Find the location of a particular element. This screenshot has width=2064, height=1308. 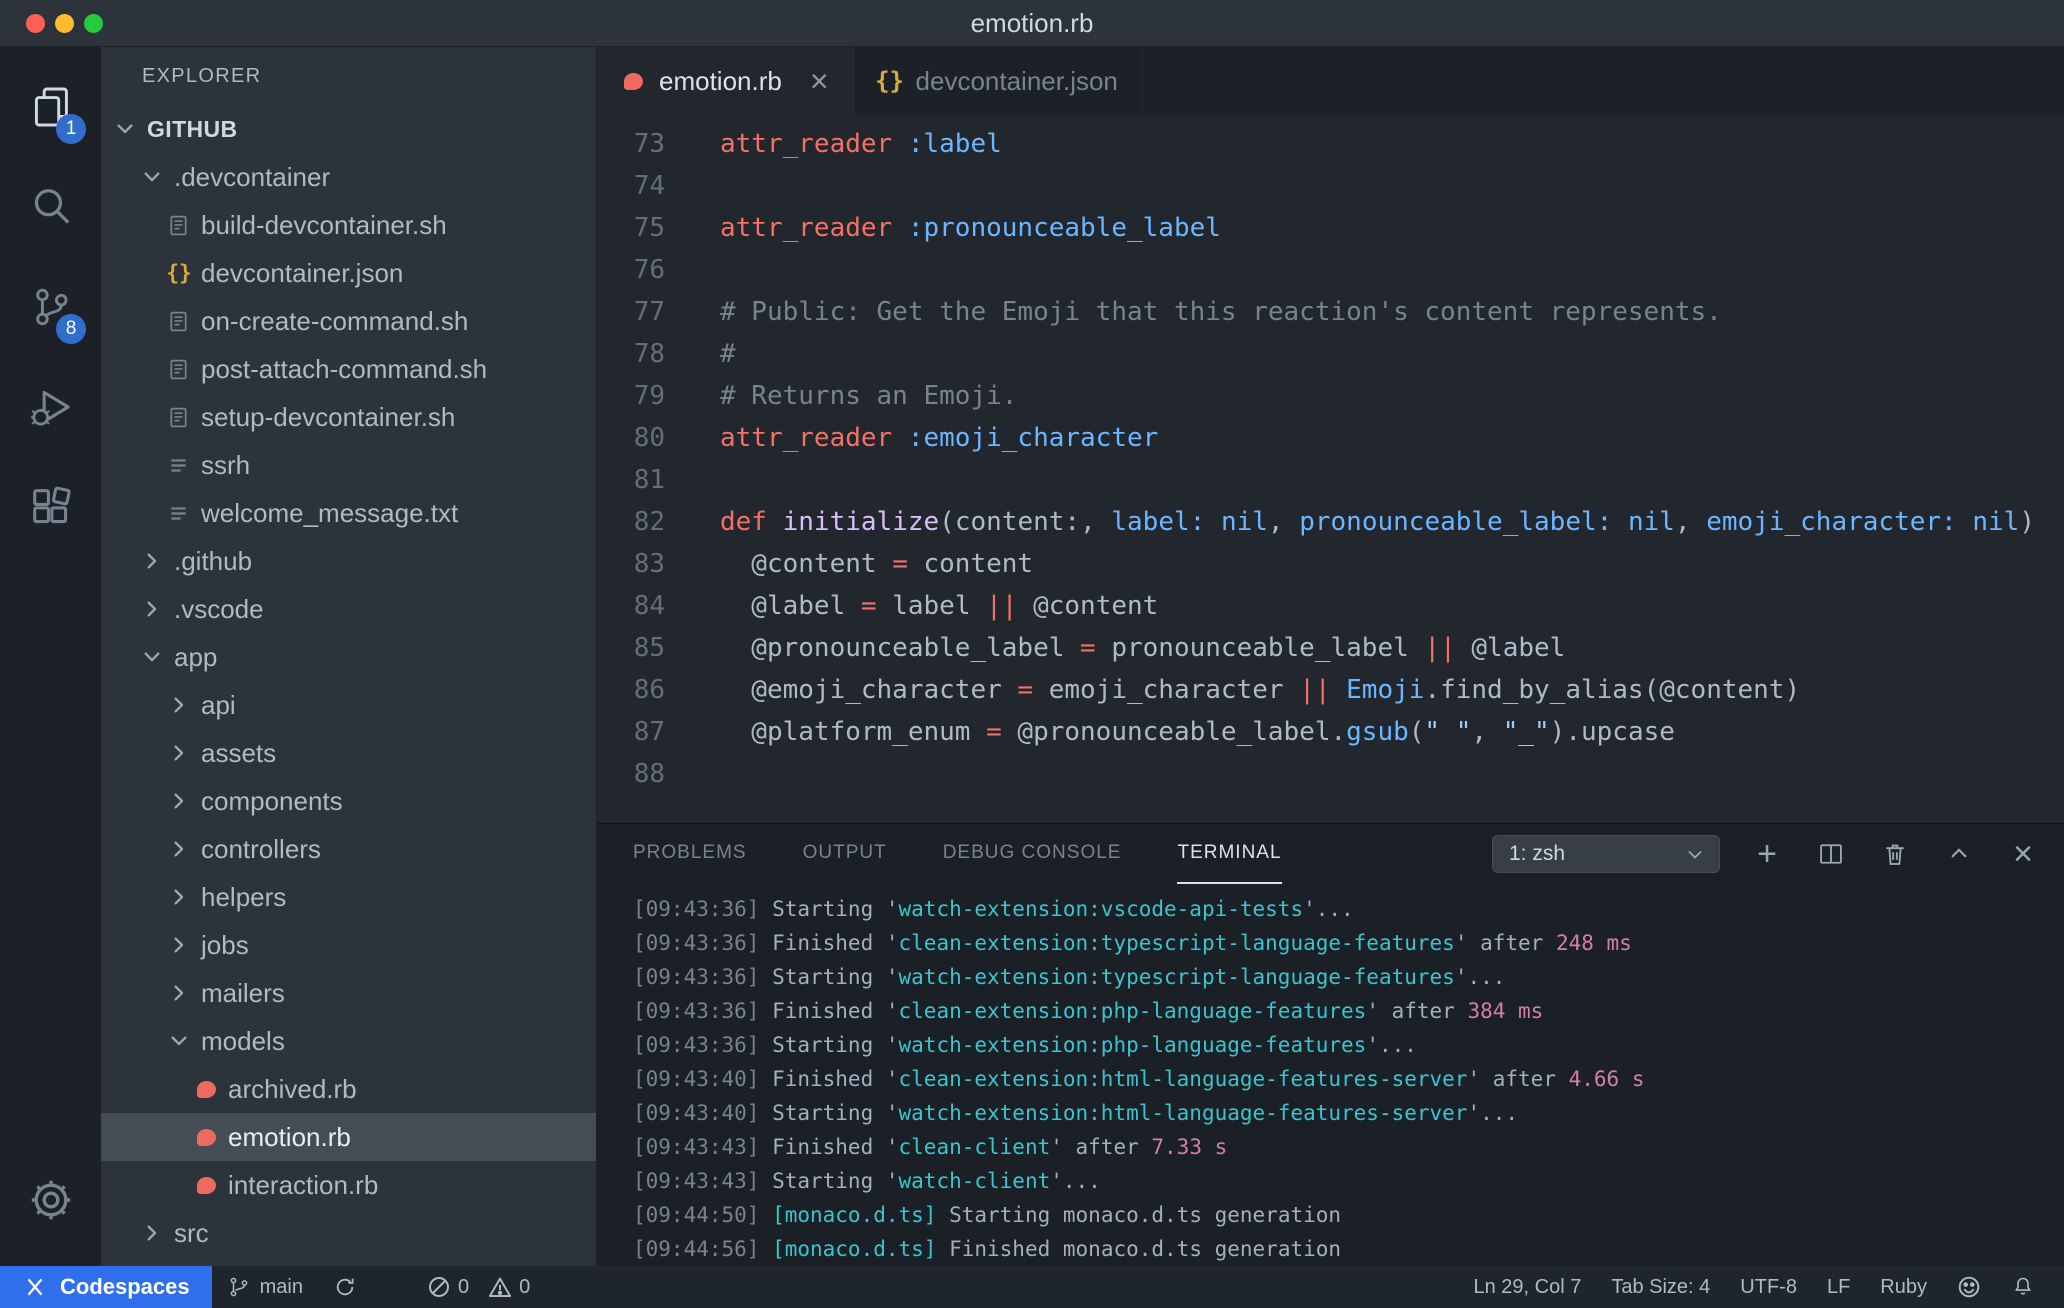

split-terminal-icon is located at coordinates (1831, 854).